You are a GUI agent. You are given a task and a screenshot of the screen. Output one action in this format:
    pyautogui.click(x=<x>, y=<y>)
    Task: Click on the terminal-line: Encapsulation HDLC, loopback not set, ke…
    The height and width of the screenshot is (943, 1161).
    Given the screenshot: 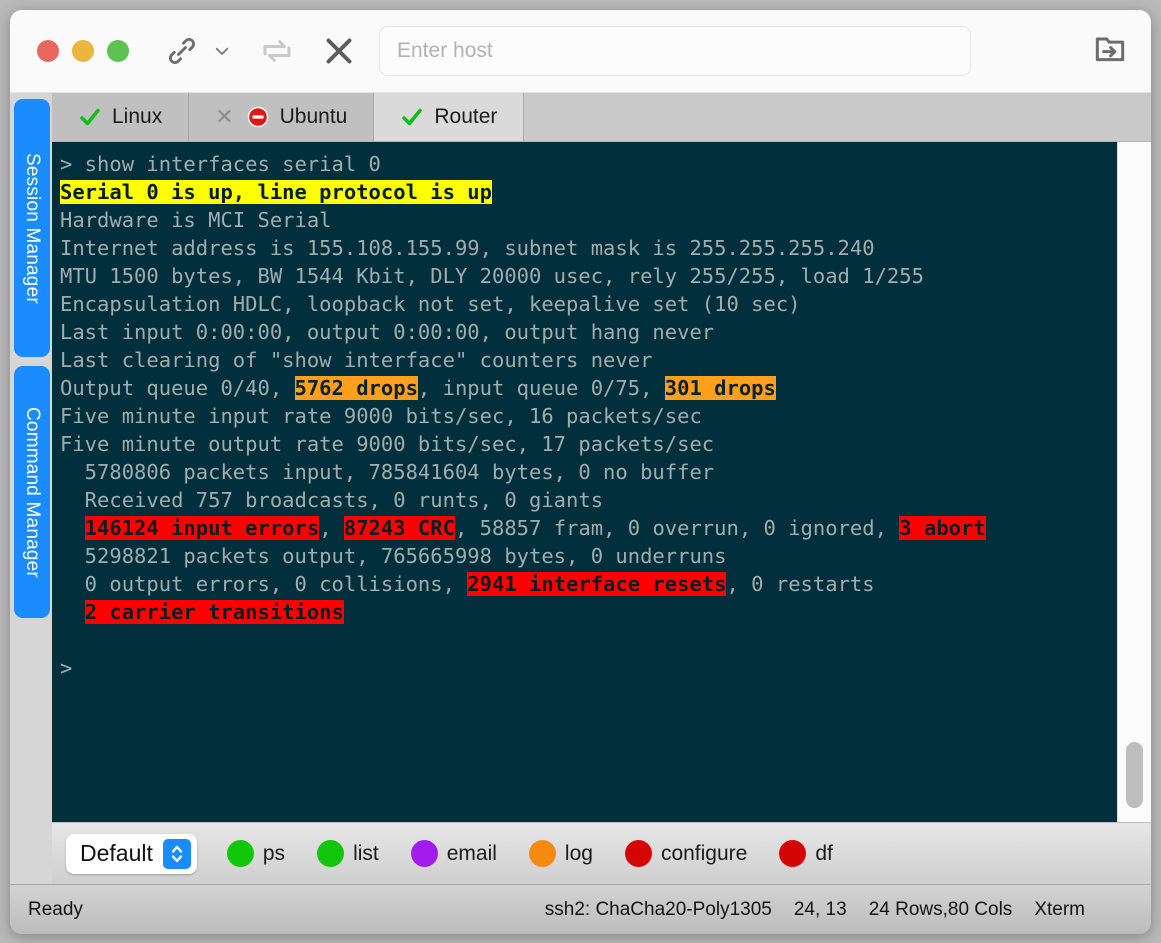 What is the action you would take?
    pyautogui.click(x=588, y=304)
    